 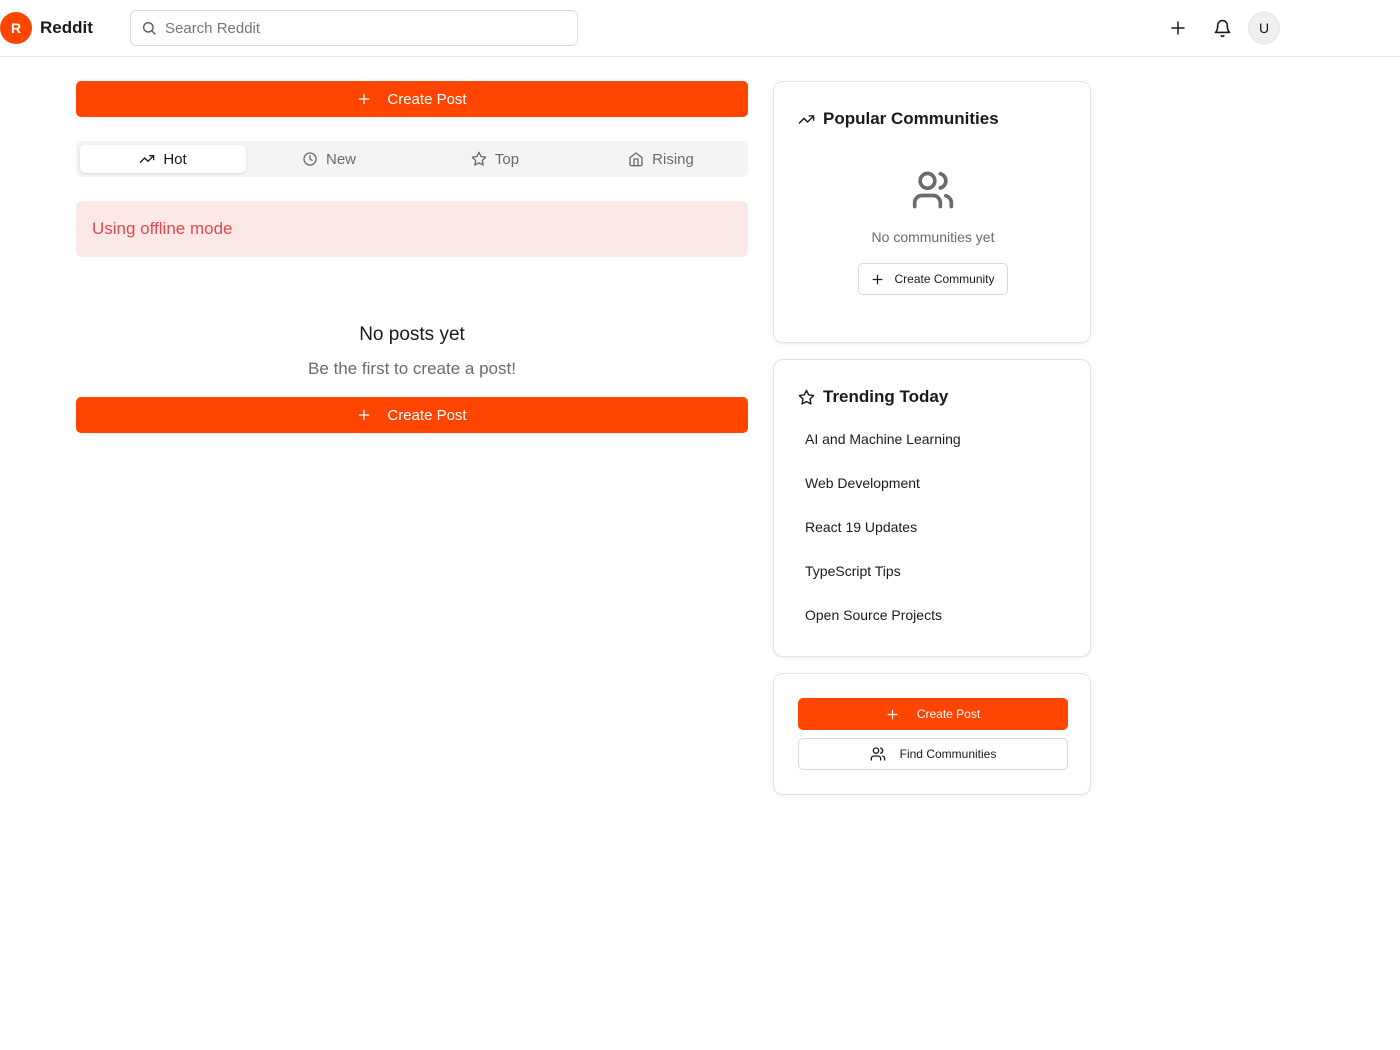 I want to click on trending-item: Open Source Projects, so click(x=873, y=615).